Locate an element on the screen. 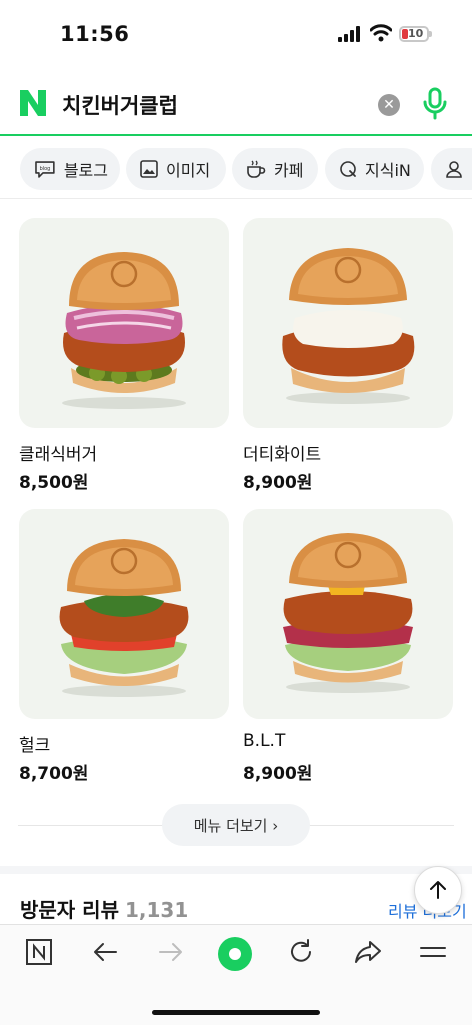  microphone-icon is located at coordinates (435, 104).